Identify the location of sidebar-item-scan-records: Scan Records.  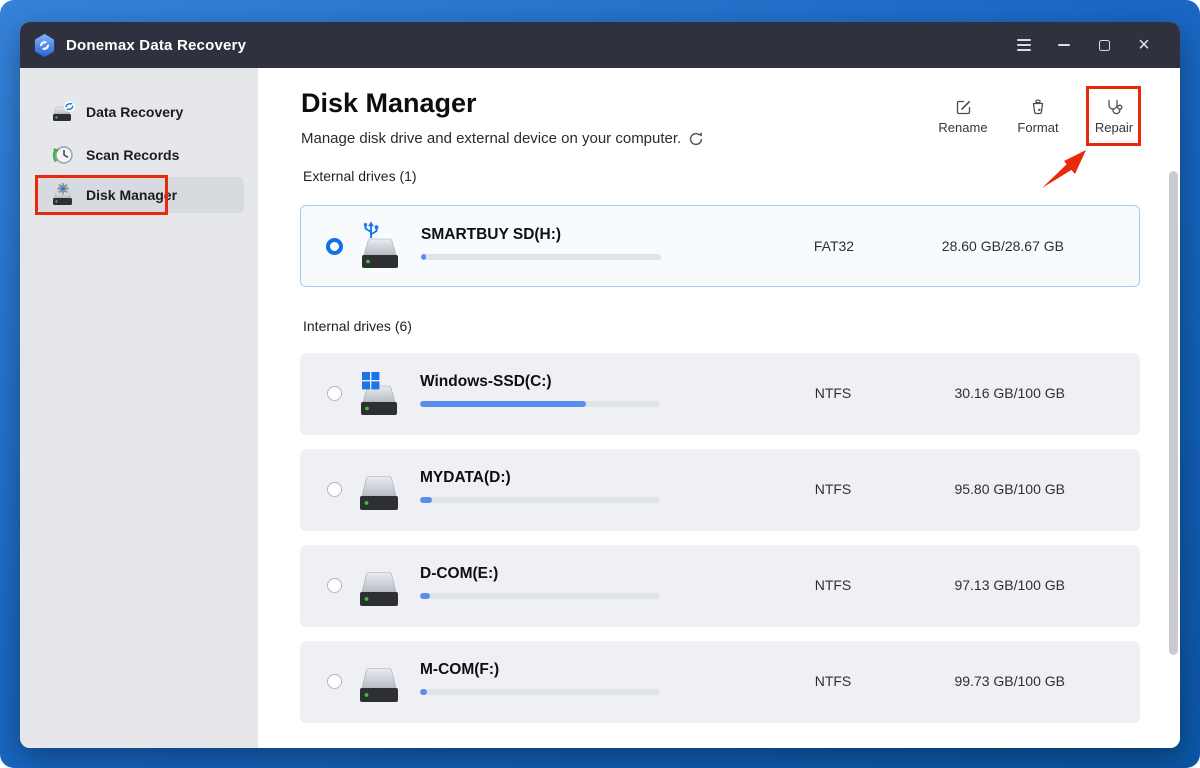
(141, 155).